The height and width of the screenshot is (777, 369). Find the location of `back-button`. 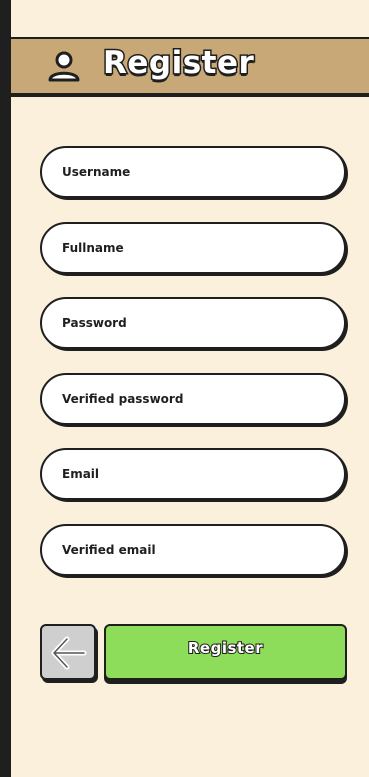

back-button is located at coordinates (68, 652).